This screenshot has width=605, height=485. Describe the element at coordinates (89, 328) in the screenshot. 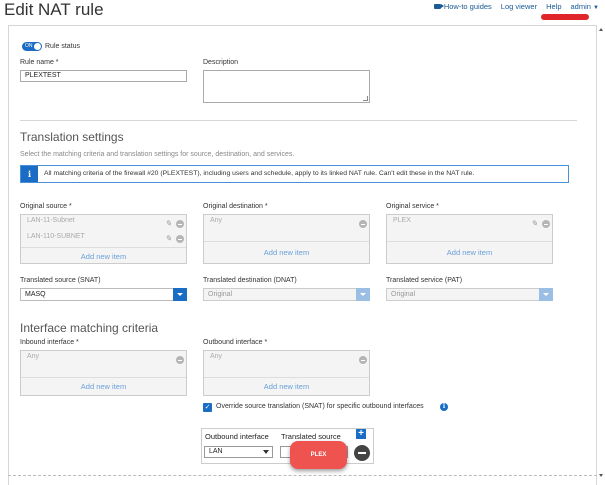

I see `interface-section-title: Interface matching criteria` at that location.